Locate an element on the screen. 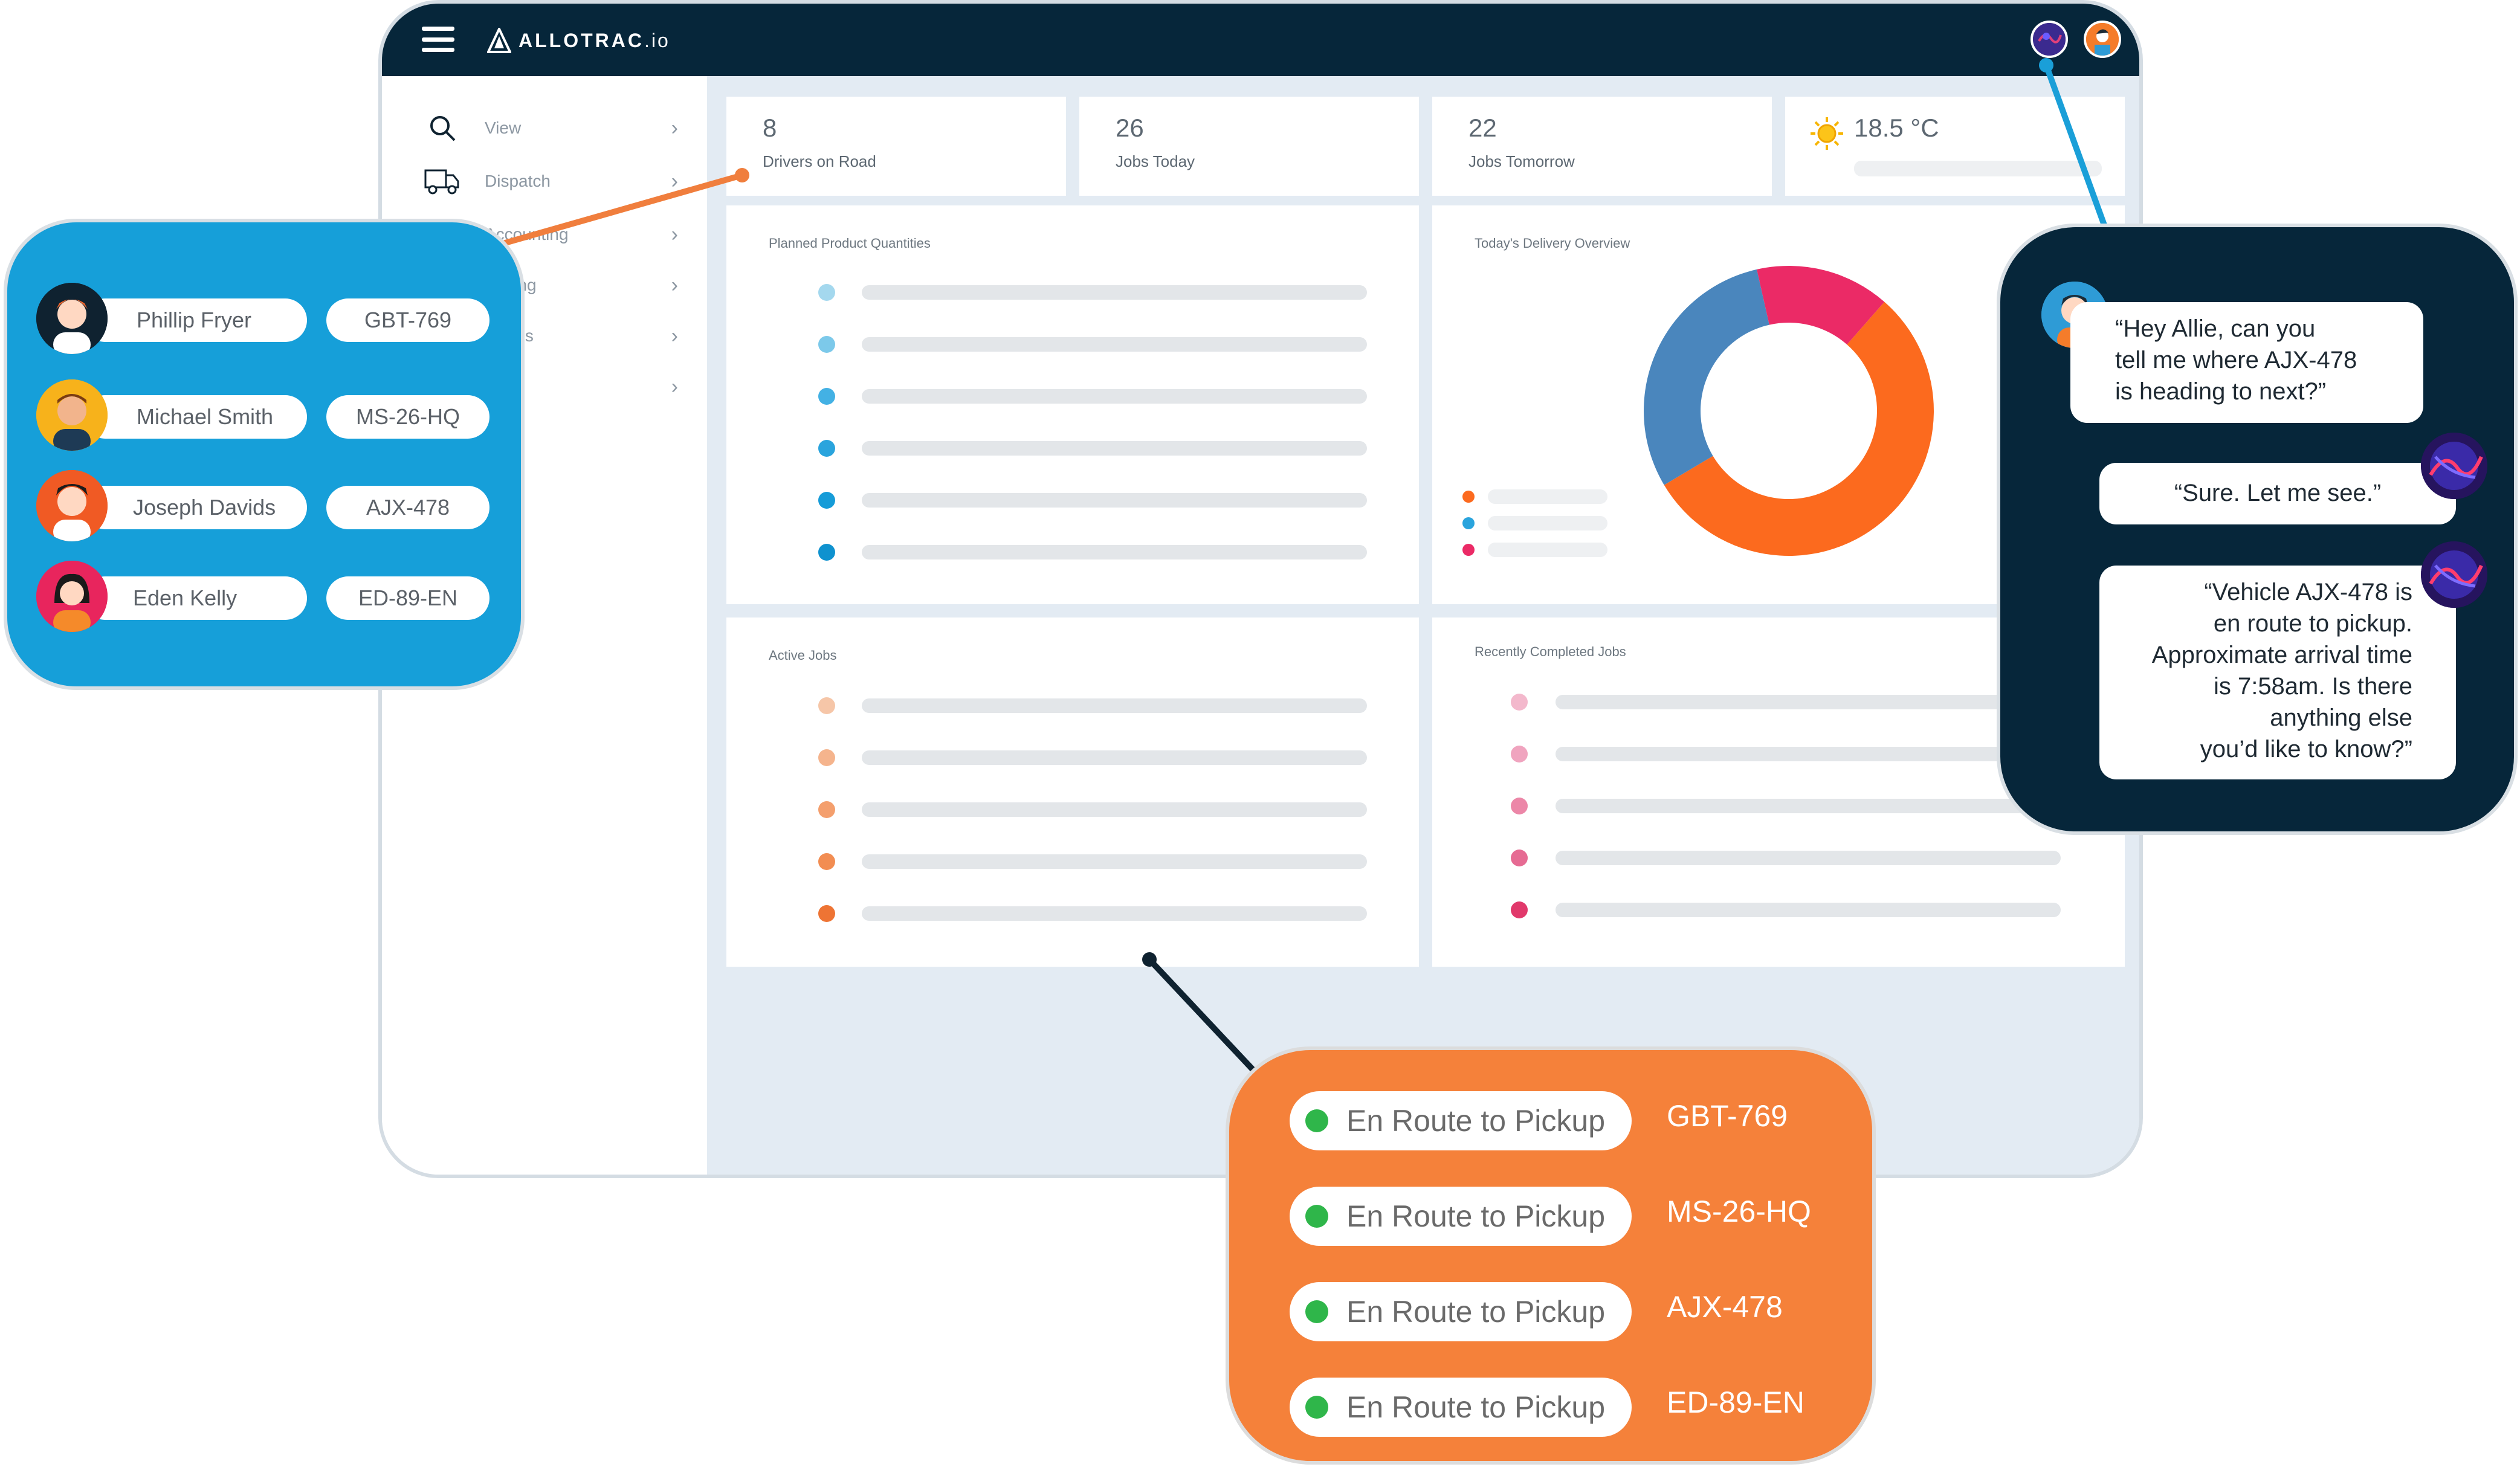  driver-code-pill: MS-26-HQ is located at coordinates (407, 417).